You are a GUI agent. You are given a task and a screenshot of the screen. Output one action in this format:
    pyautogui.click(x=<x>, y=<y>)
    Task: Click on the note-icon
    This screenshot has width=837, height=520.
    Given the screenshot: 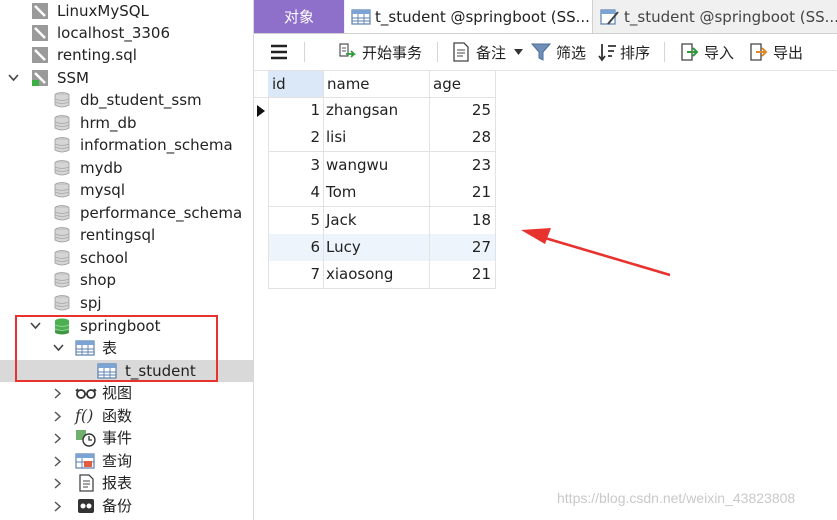 What is the action you would take?
    pyautogui.click(x=461, y=52)
    